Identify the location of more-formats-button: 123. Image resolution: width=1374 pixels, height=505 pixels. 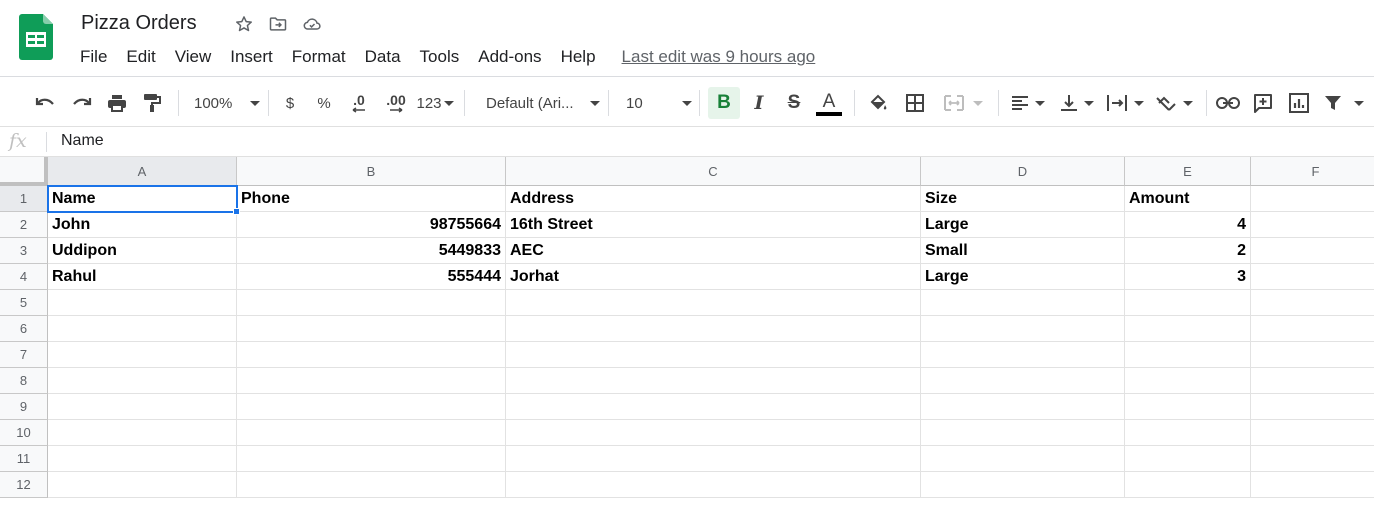
(435, 103).